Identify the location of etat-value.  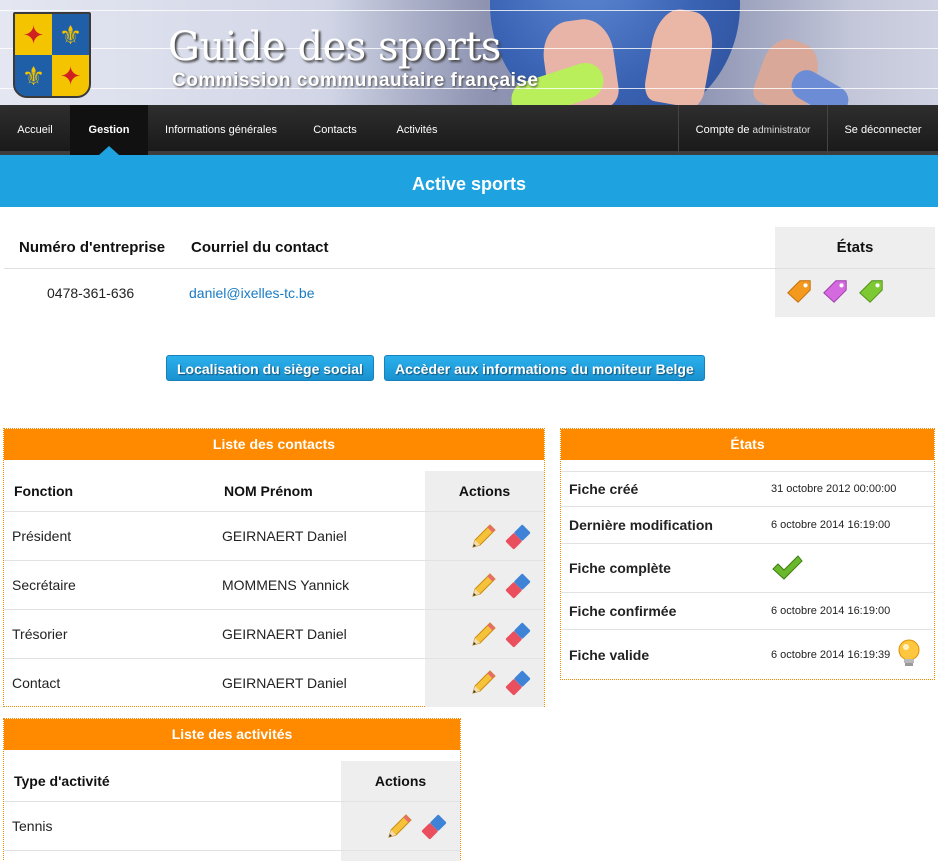
(787, 568).